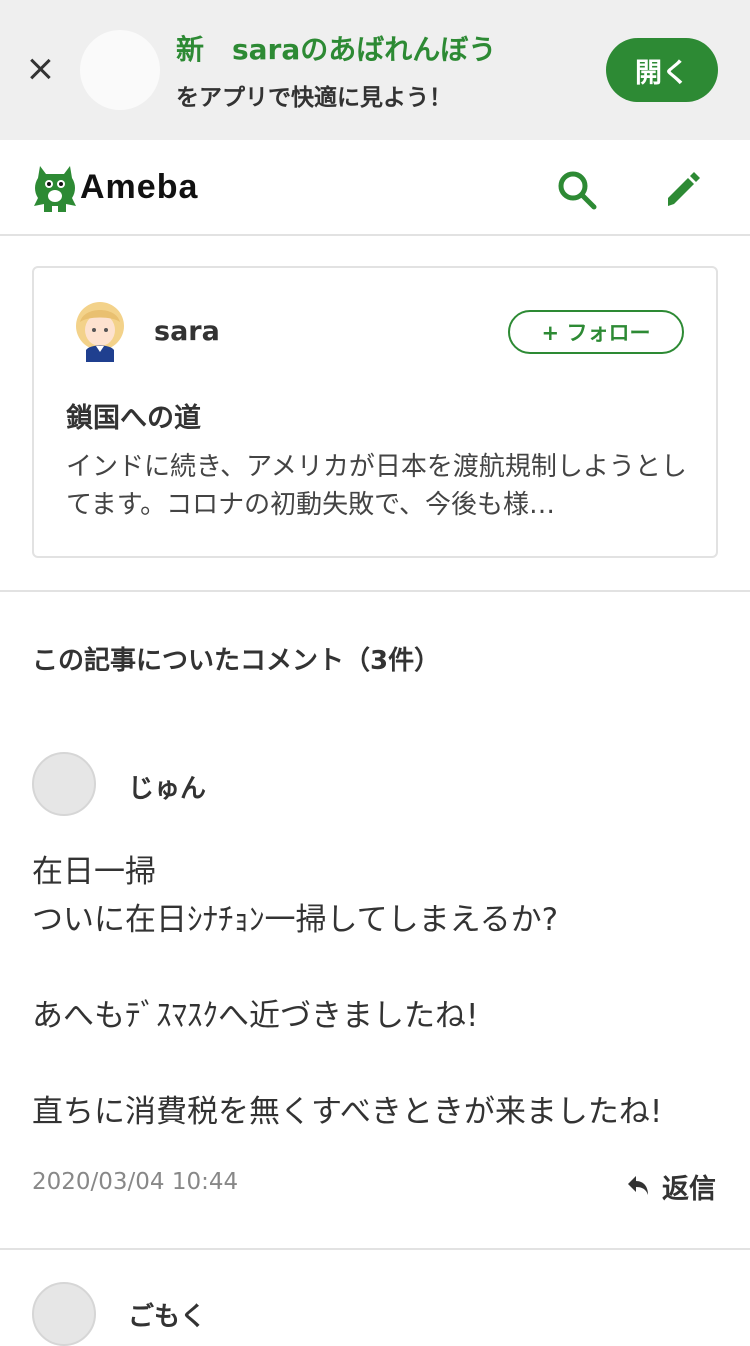 This screenshot has height=1346, width=750. I want to click on banner-title: 新 saraのあばれんぼう, so click(336, 49).